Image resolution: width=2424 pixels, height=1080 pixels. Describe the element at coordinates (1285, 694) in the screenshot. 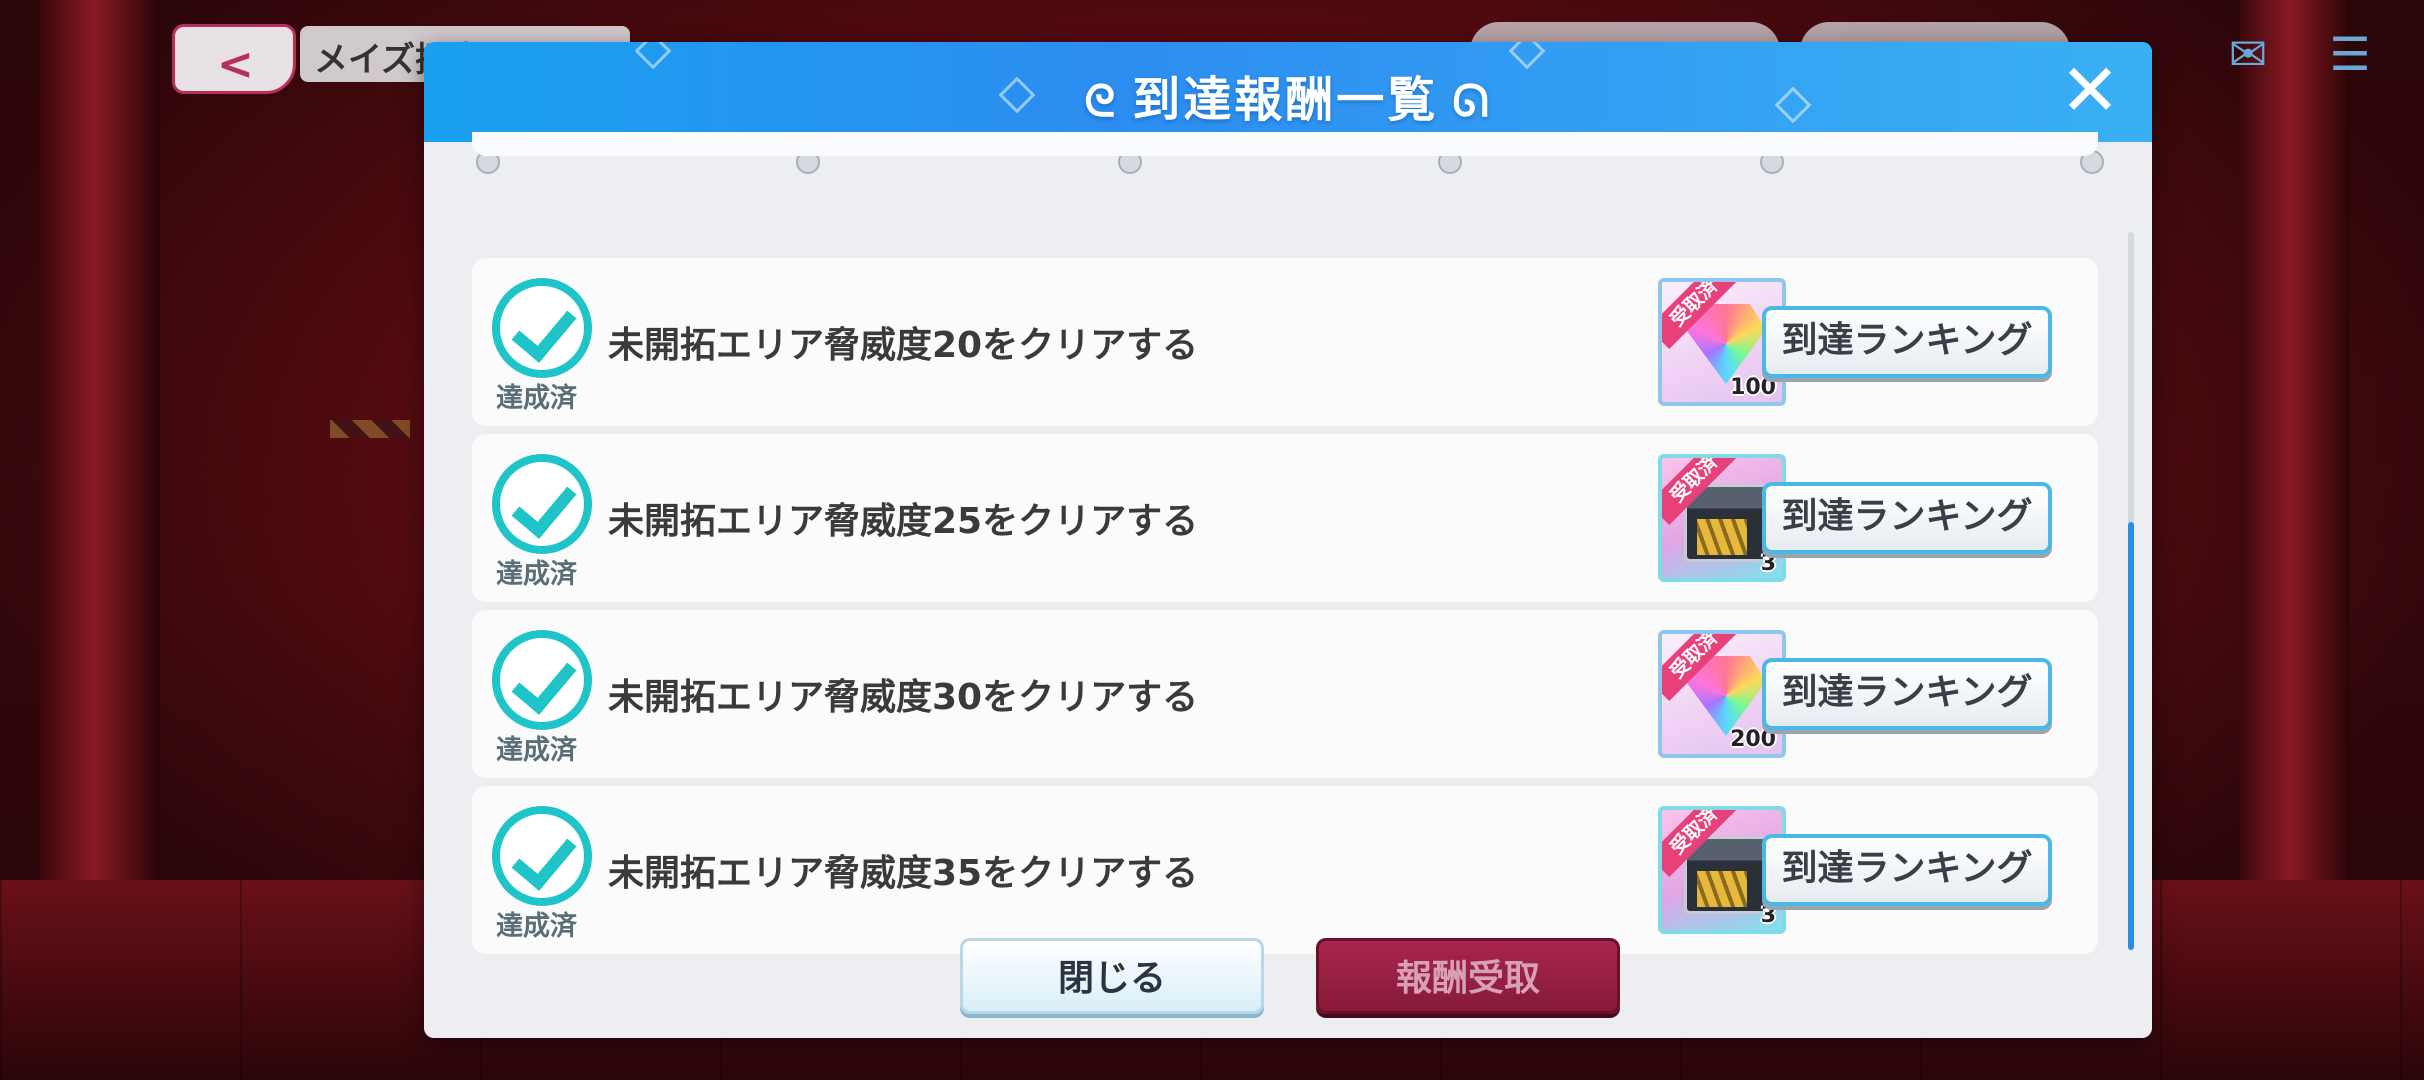

I see `list-item: 達成済 未開拓エリア脅威度30をクリアする 受取済 200 到達ランキング` at that location.